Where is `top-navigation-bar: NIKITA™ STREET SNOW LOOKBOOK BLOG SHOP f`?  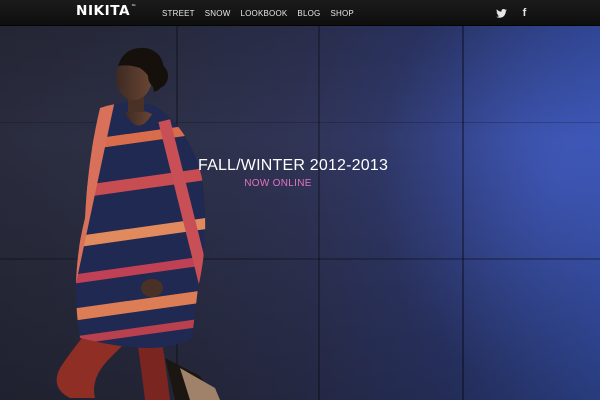
top-navigation-bar: NIKITA™ STREET SNOW LOOKBOOK BLOG SHOP f is located at coordinates (300, 13).